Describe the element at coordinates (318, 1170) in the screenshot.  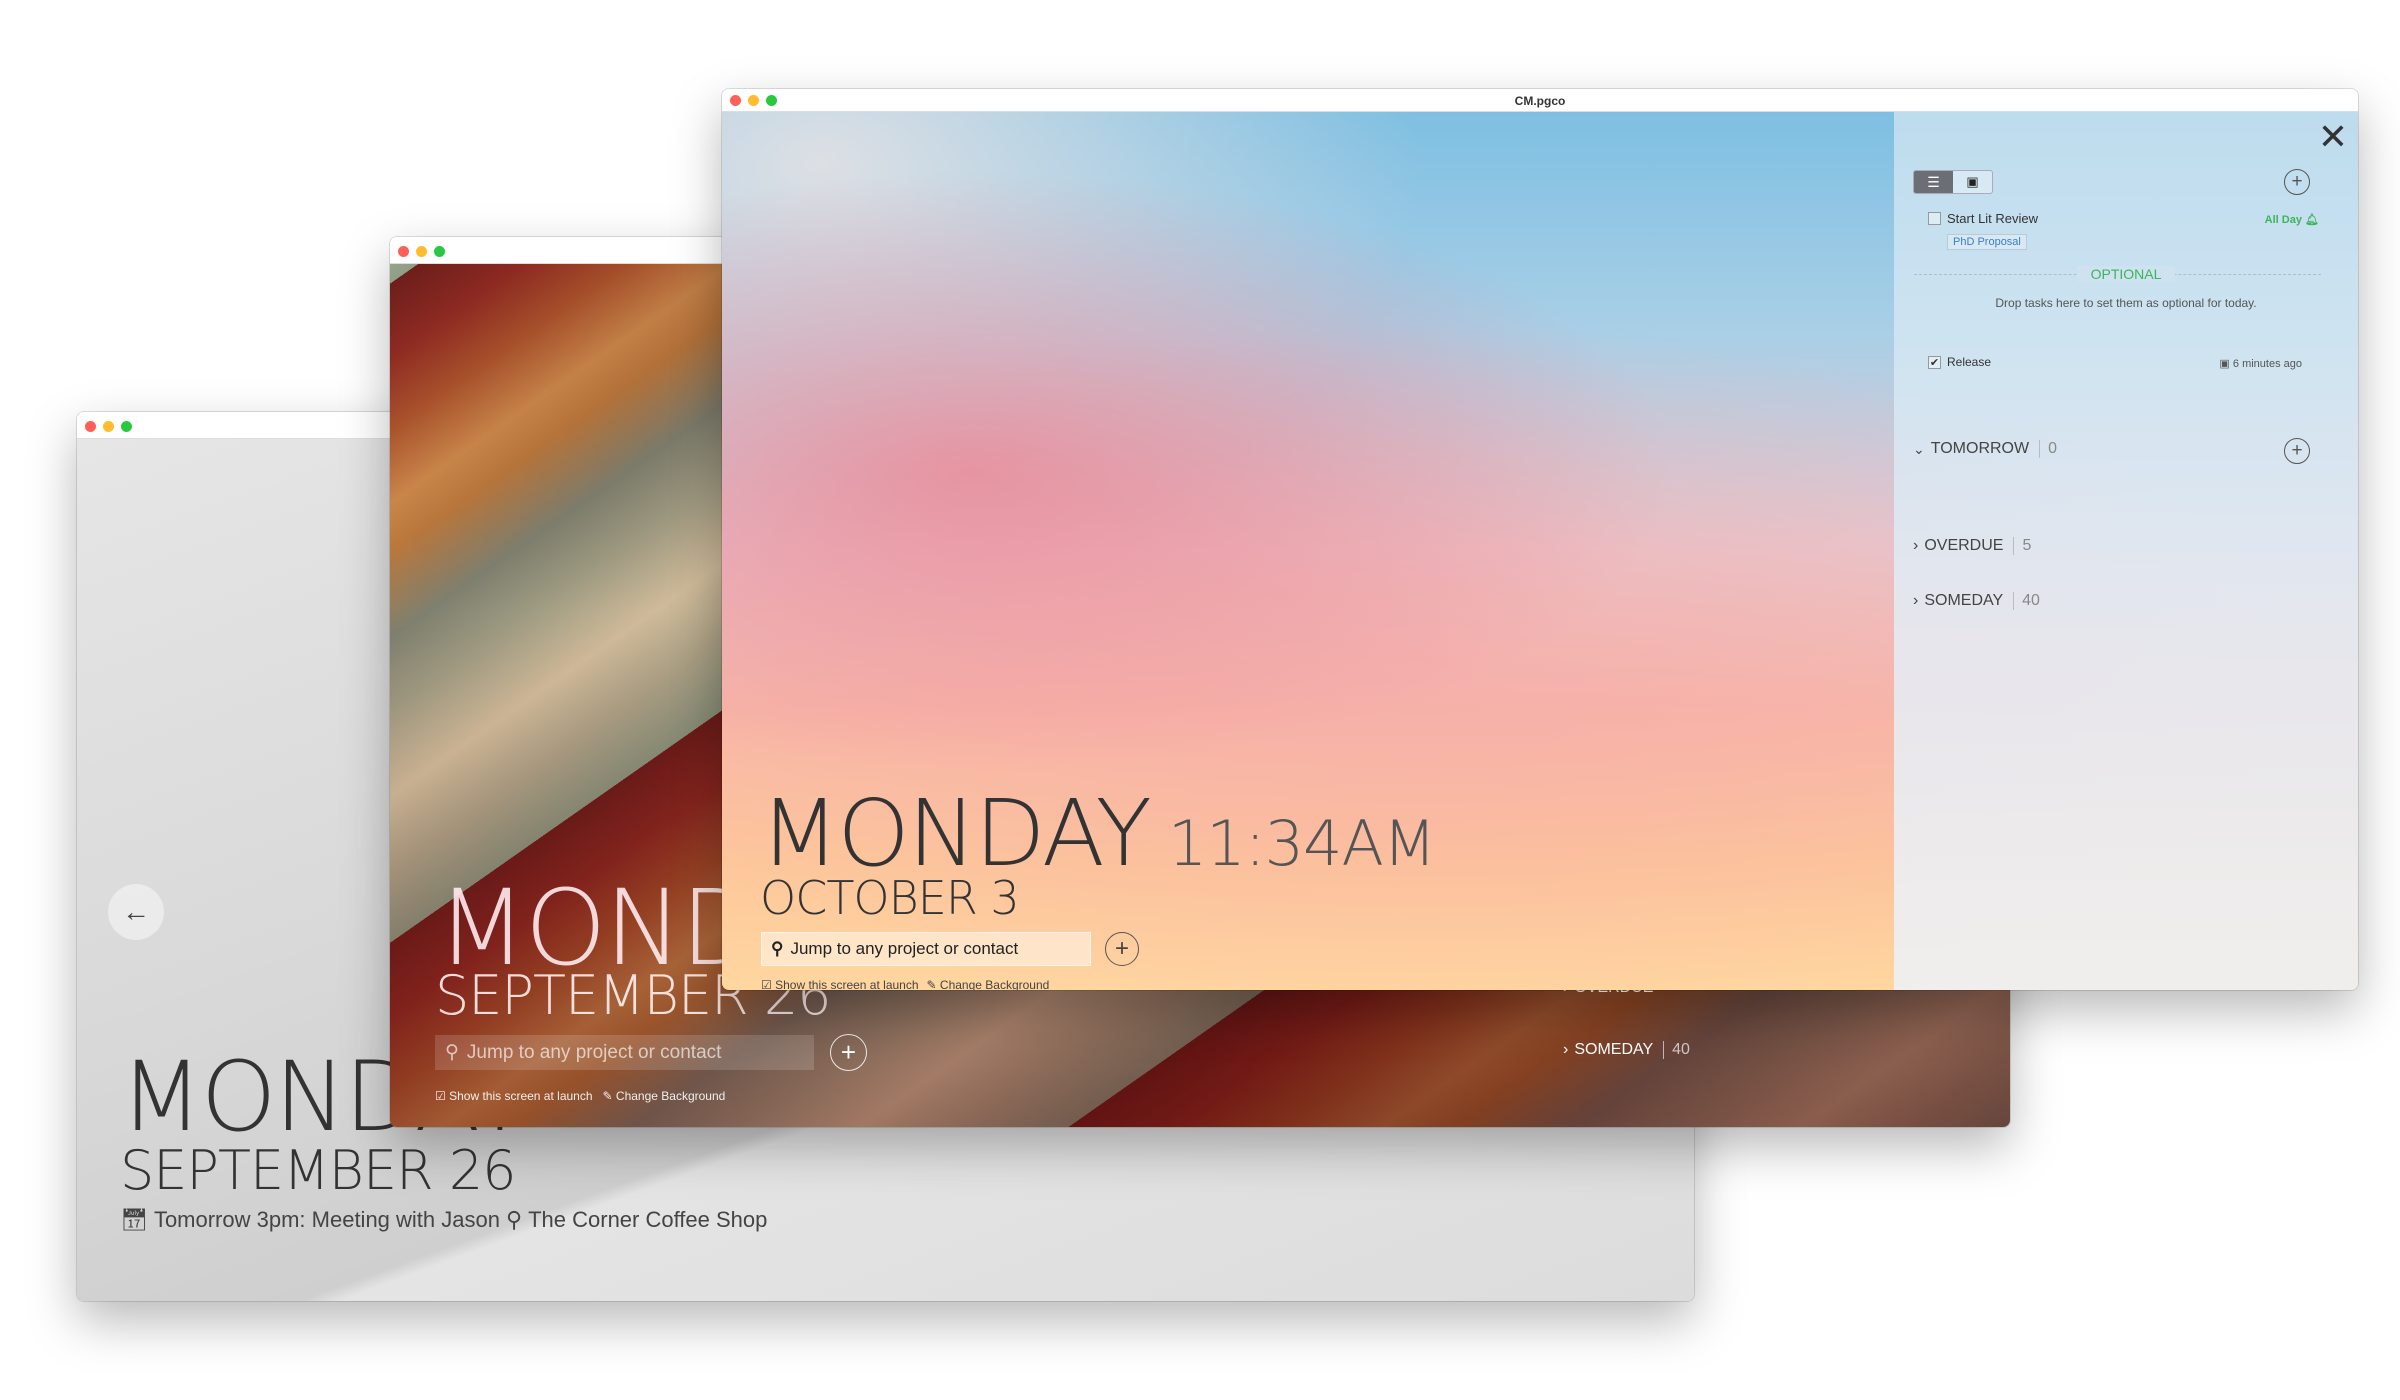
I see `date-heading: SEPTEMBER 26` at that location.